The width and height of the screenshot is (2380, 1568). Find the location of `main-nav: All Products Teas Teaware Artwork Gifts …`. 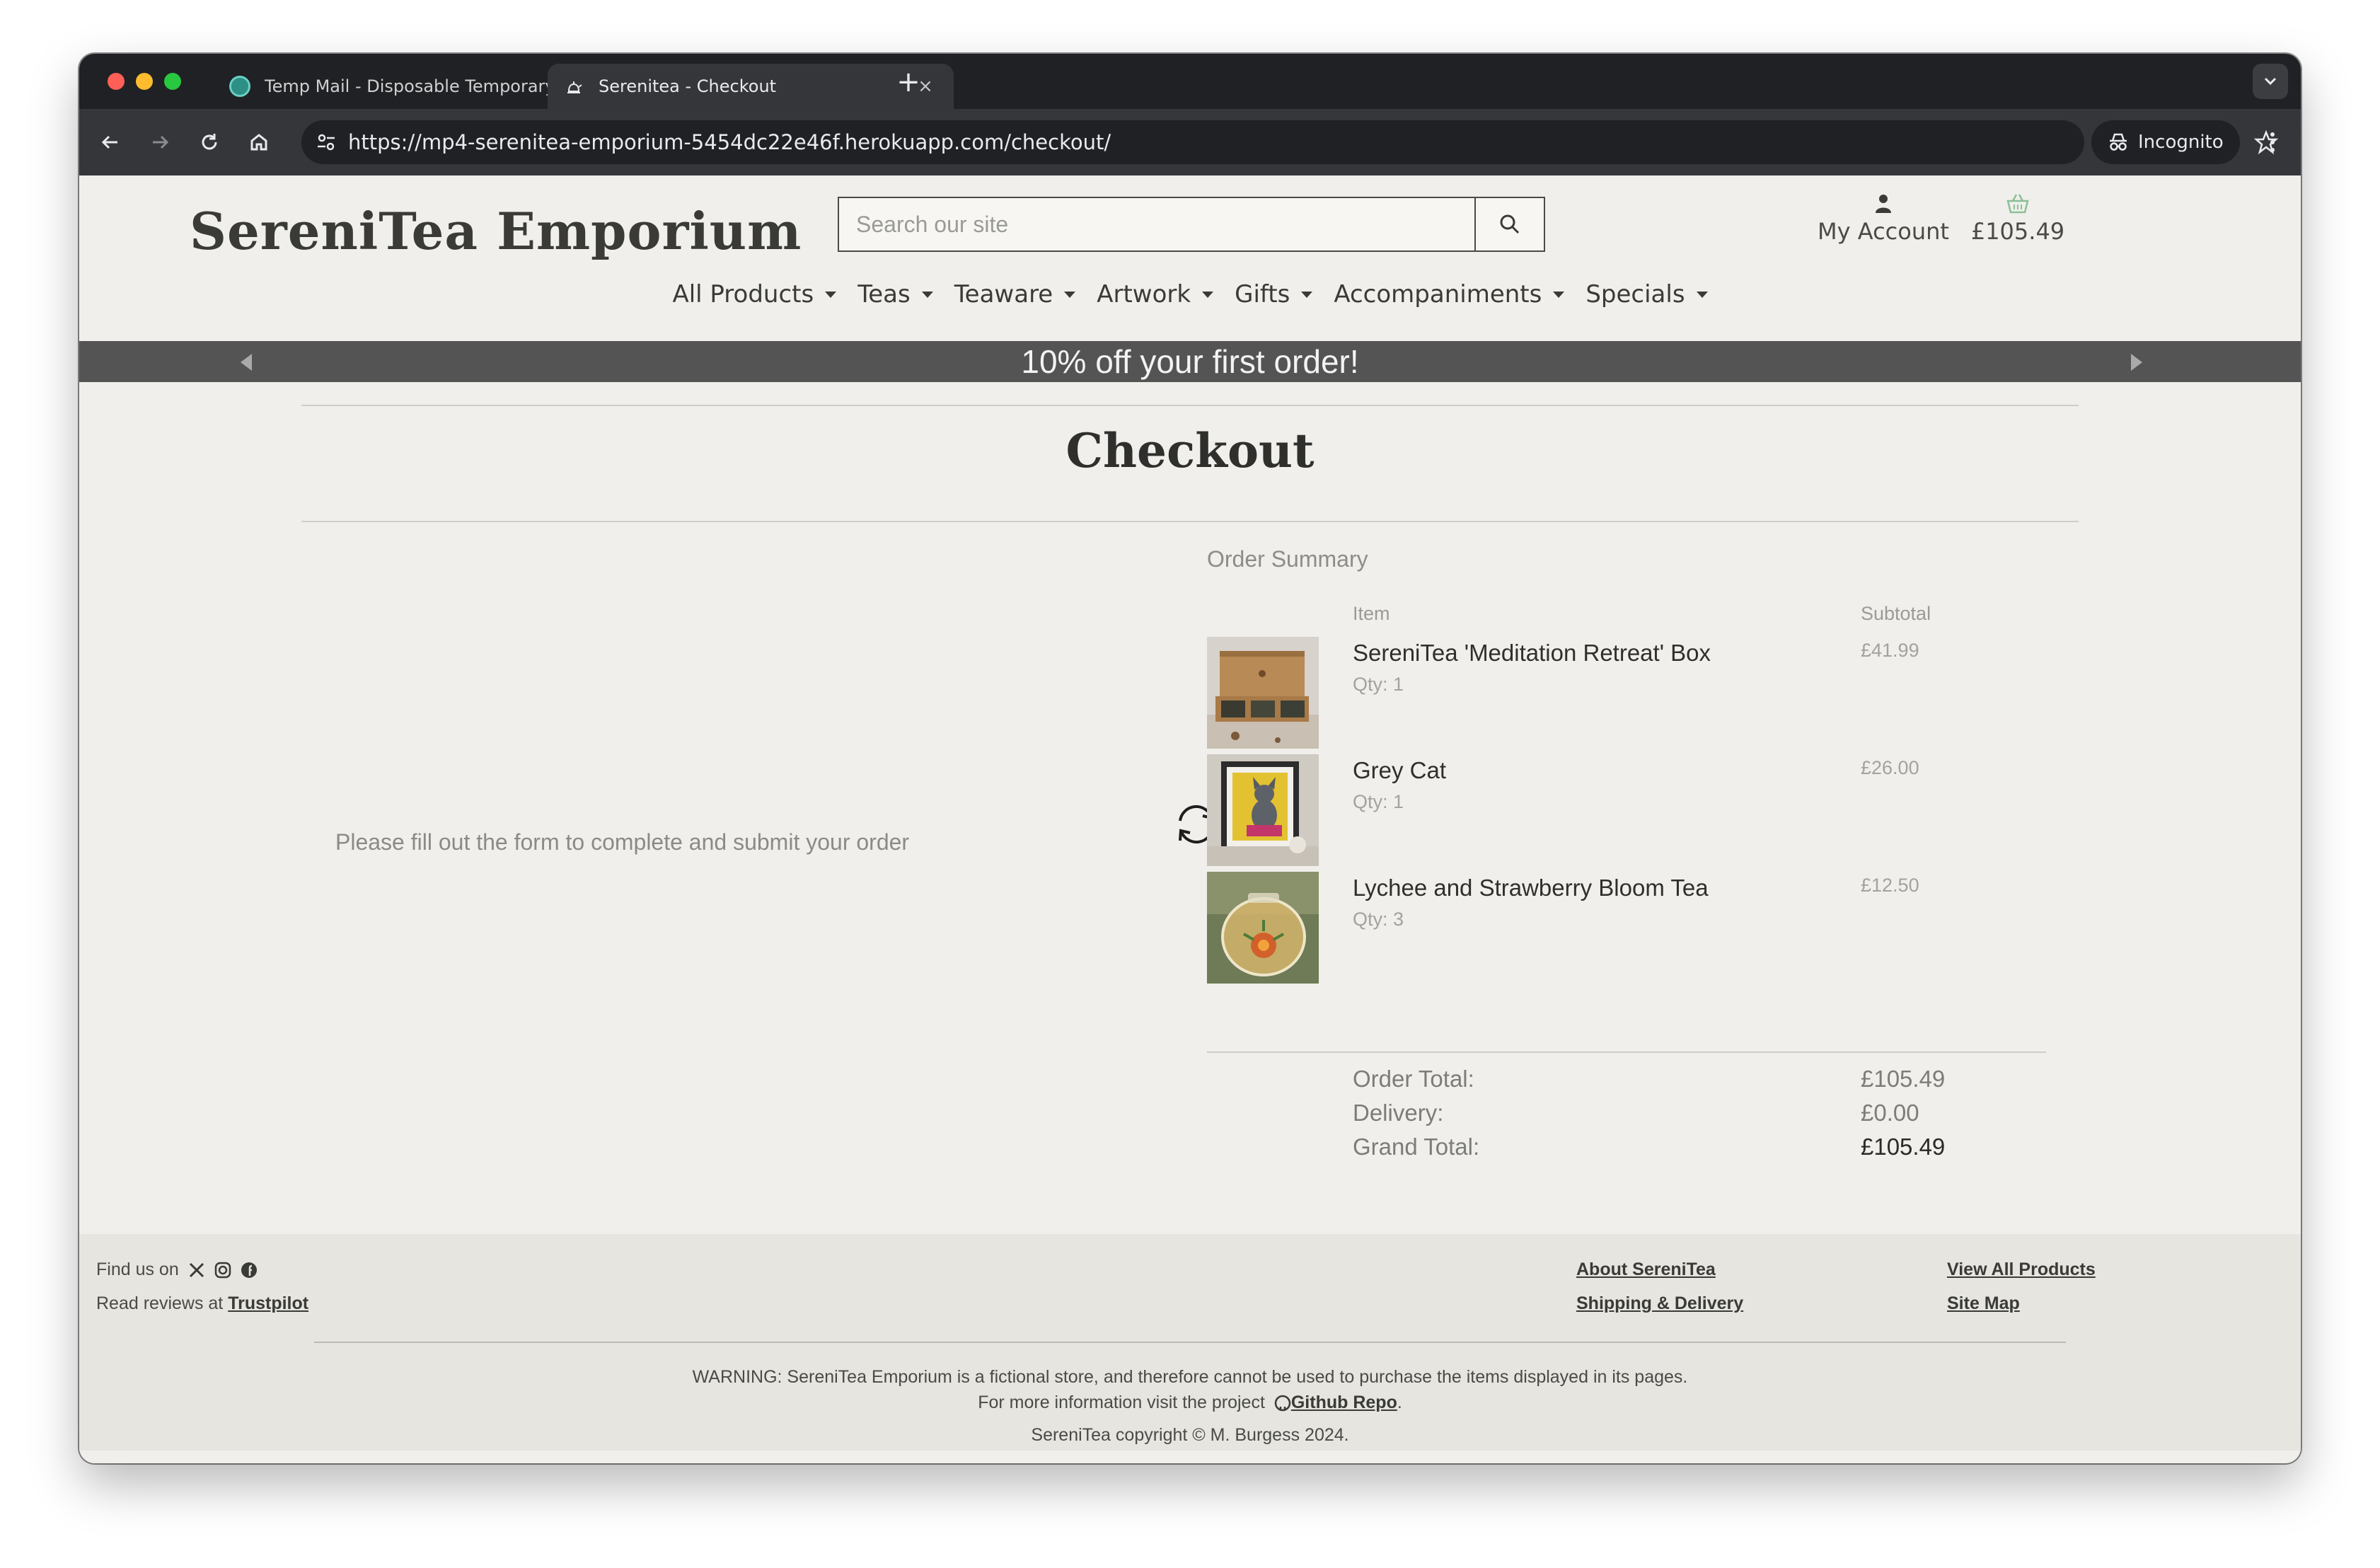

main-nav: All Products Teas Teaware Artwork Gifts … is located at coordinates (1190, 294).